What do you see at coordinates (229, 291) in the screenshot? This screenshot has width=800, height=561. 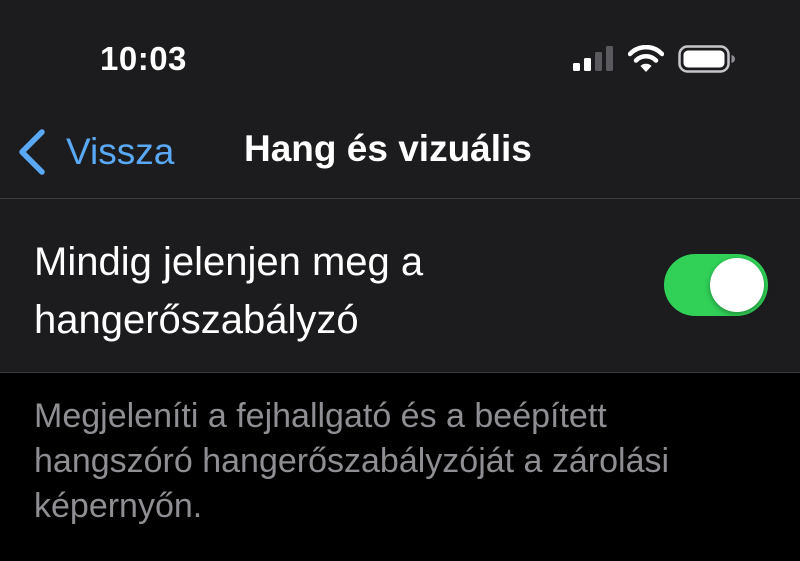 I see `setting-label: Mindig jelenjen meg a hangerőszabályzó` at bounding box center [229, 291].